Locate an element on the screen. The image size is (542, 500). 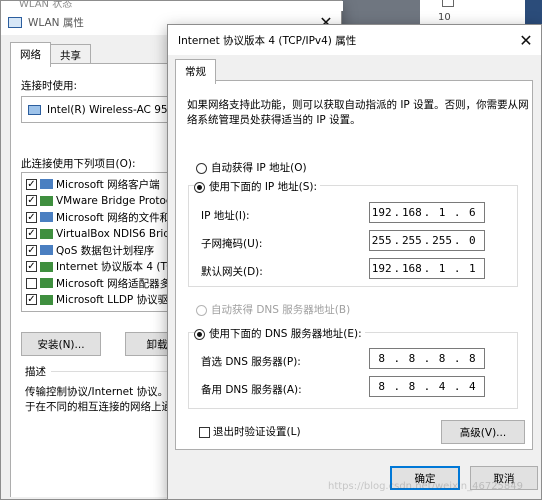
tab-general: 常规 is located at coordinates (195, 71).